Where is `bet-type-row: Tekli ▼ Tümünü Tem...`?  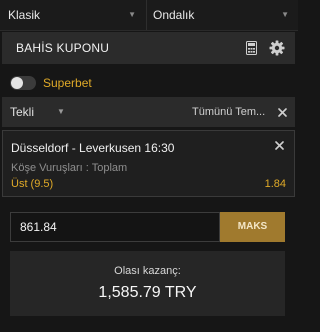 bet-type-row: Tekli ▼ Tümünü Tem... is located at coordinates (148, 112).